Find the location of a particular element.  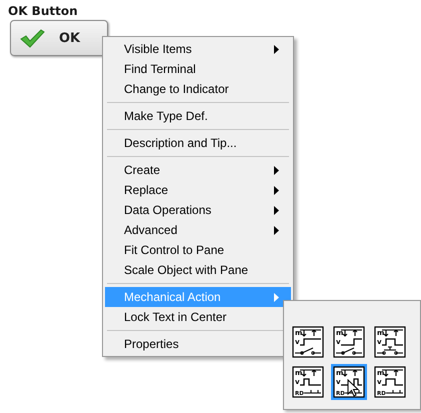

checkmark-icon is located at coordinates (32, 38).